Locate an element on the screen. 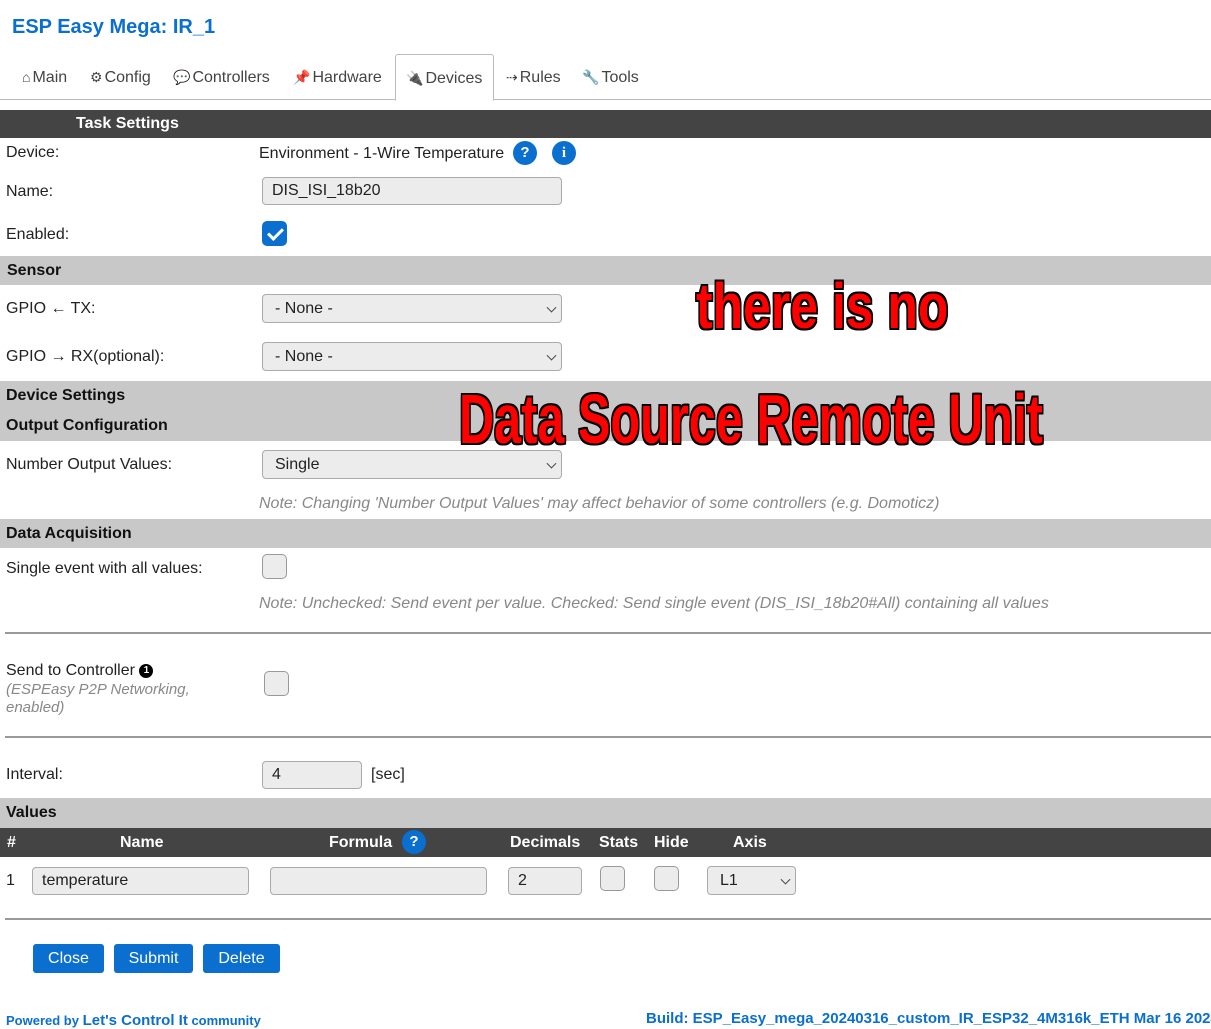  data-acquisition-header: Data Acquisition is located at coordinates (605, 533).